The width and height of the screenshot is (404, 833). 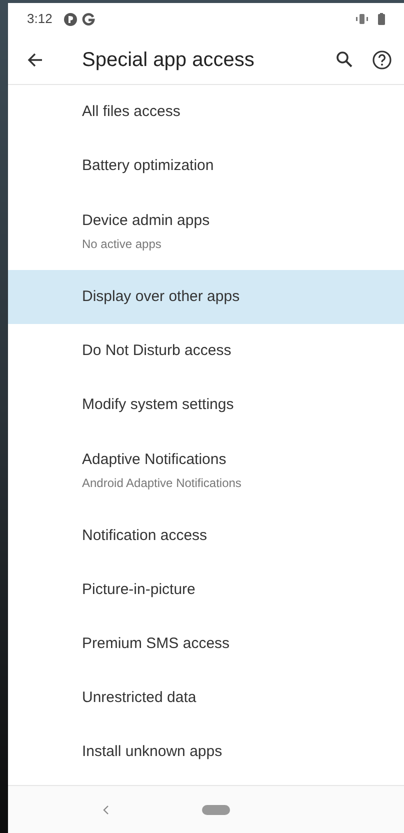 What do you see at coordinates (89, 19) in the screenshot?
I see `g-icon` at bounding box center [89, 19].